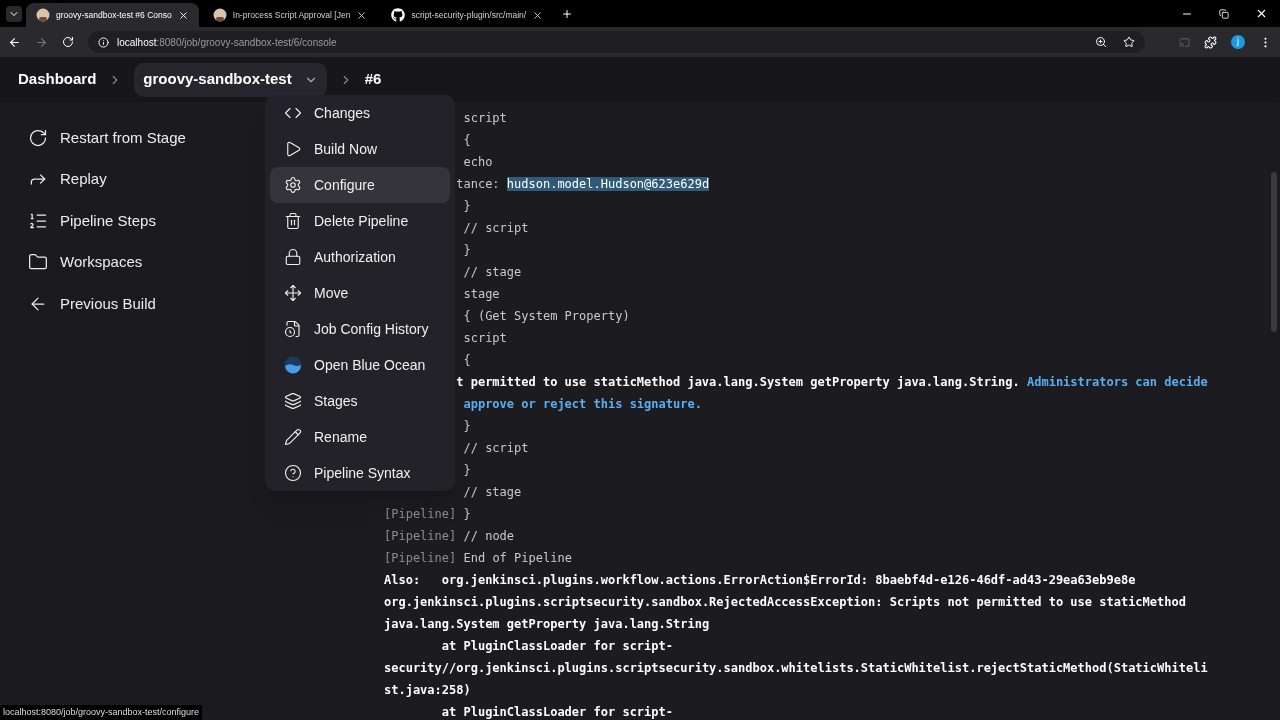 This screenshot has width=1280, height=720. What do you see at coordinates (796, 668) in the screenshot?
I see `console-text: security//org.jenkinsci.plugins.scriptsecurity.sandbox.whitelists.StaticWhitelist.rejectStaticMethod(StaticWhiteli` at bounding box center [796, 668].